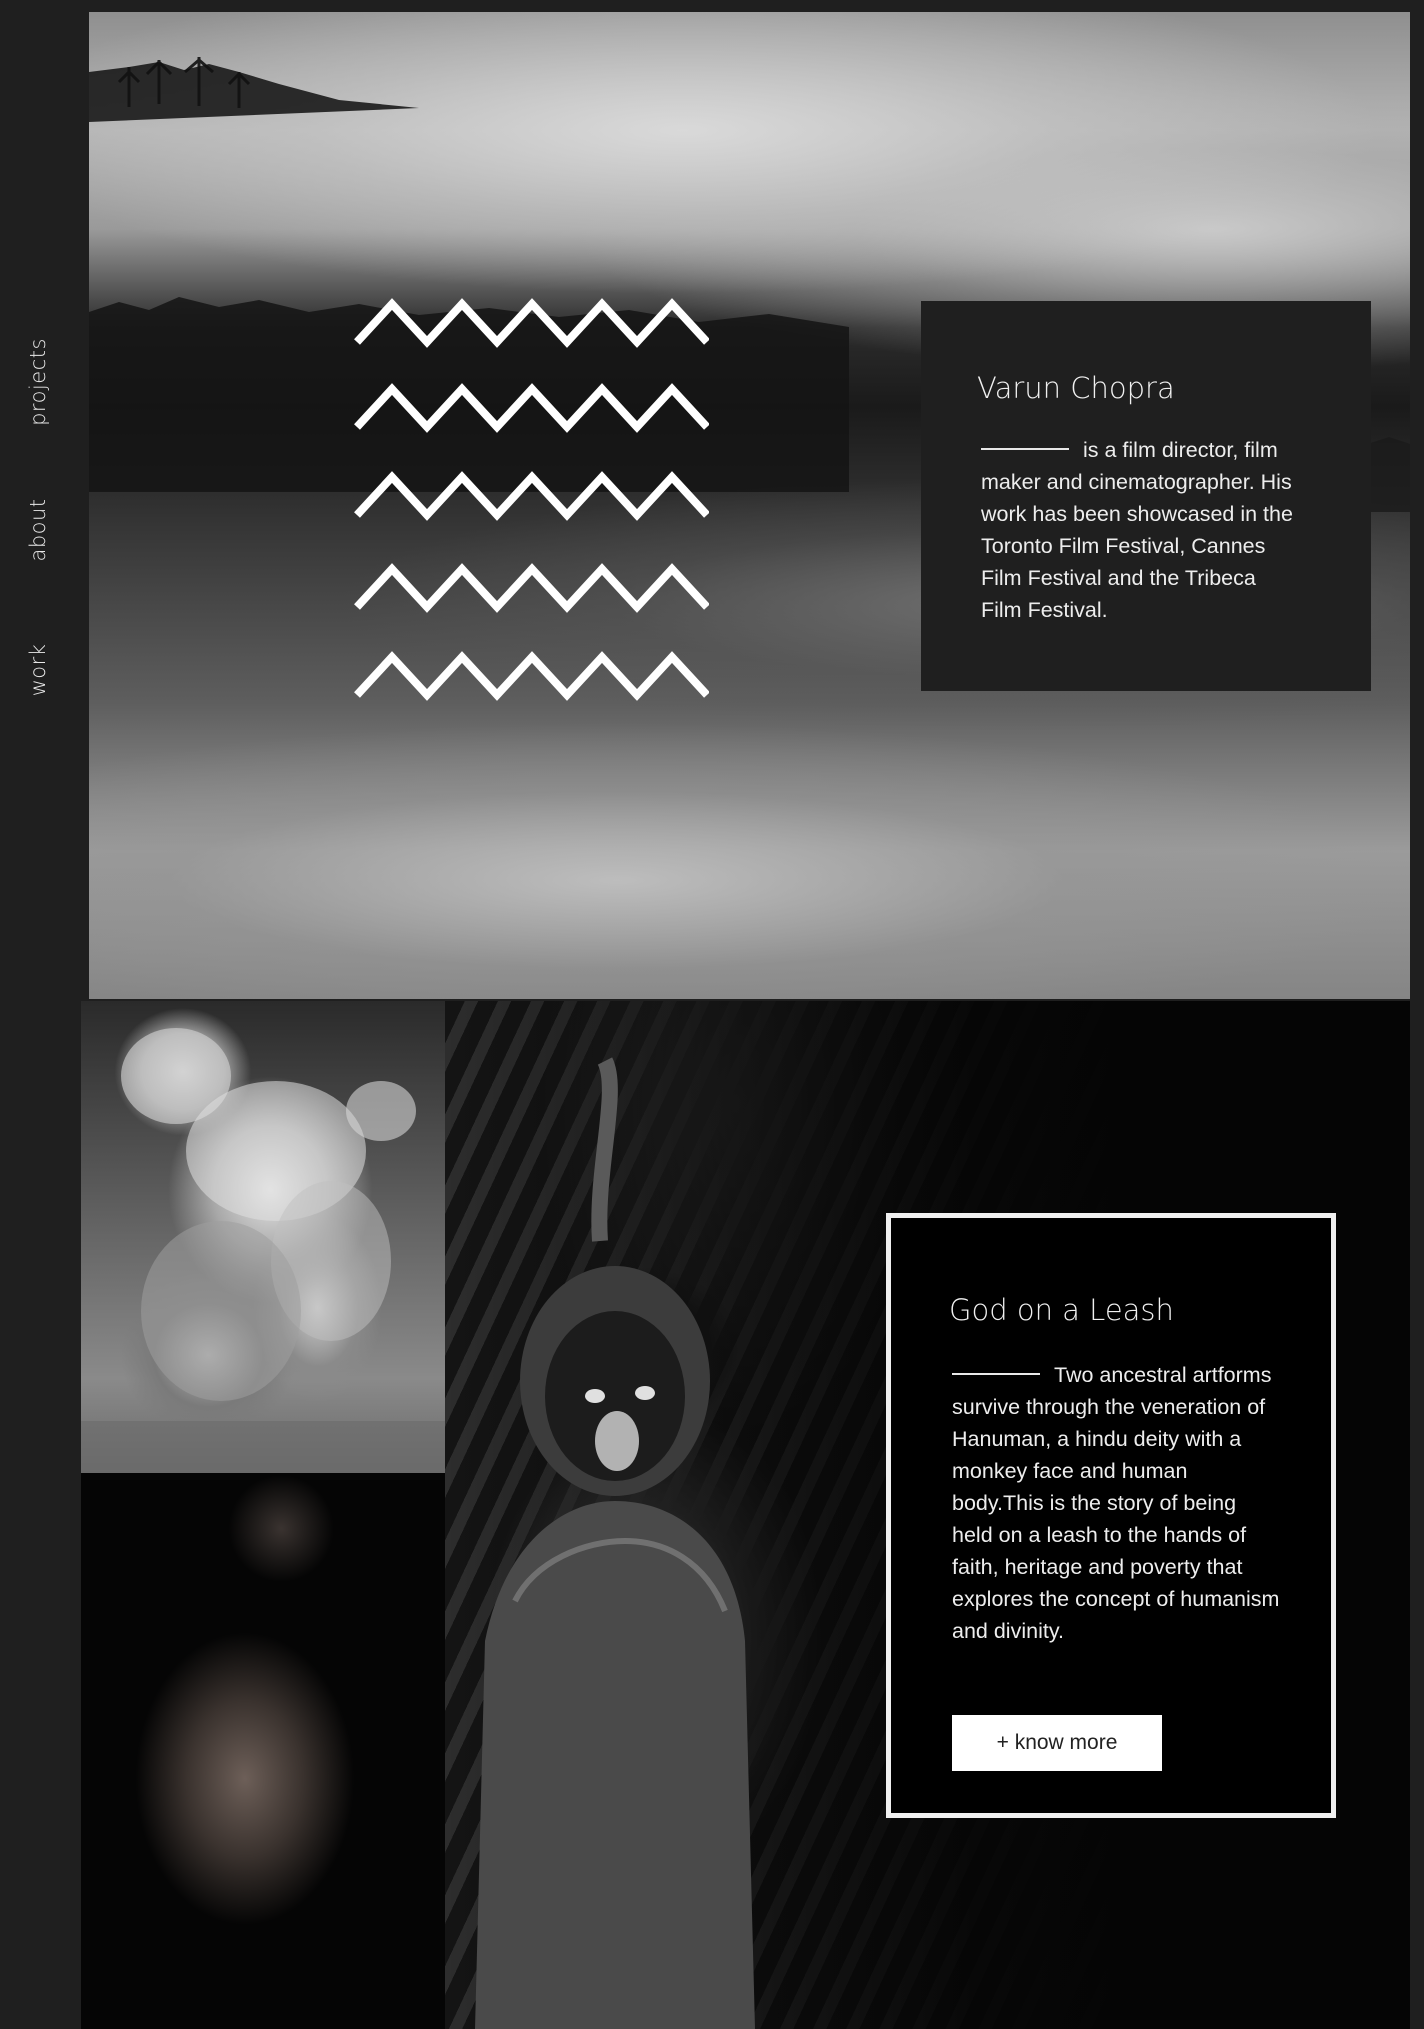  I want to click on bare-back-photo, so click(263, 1751).